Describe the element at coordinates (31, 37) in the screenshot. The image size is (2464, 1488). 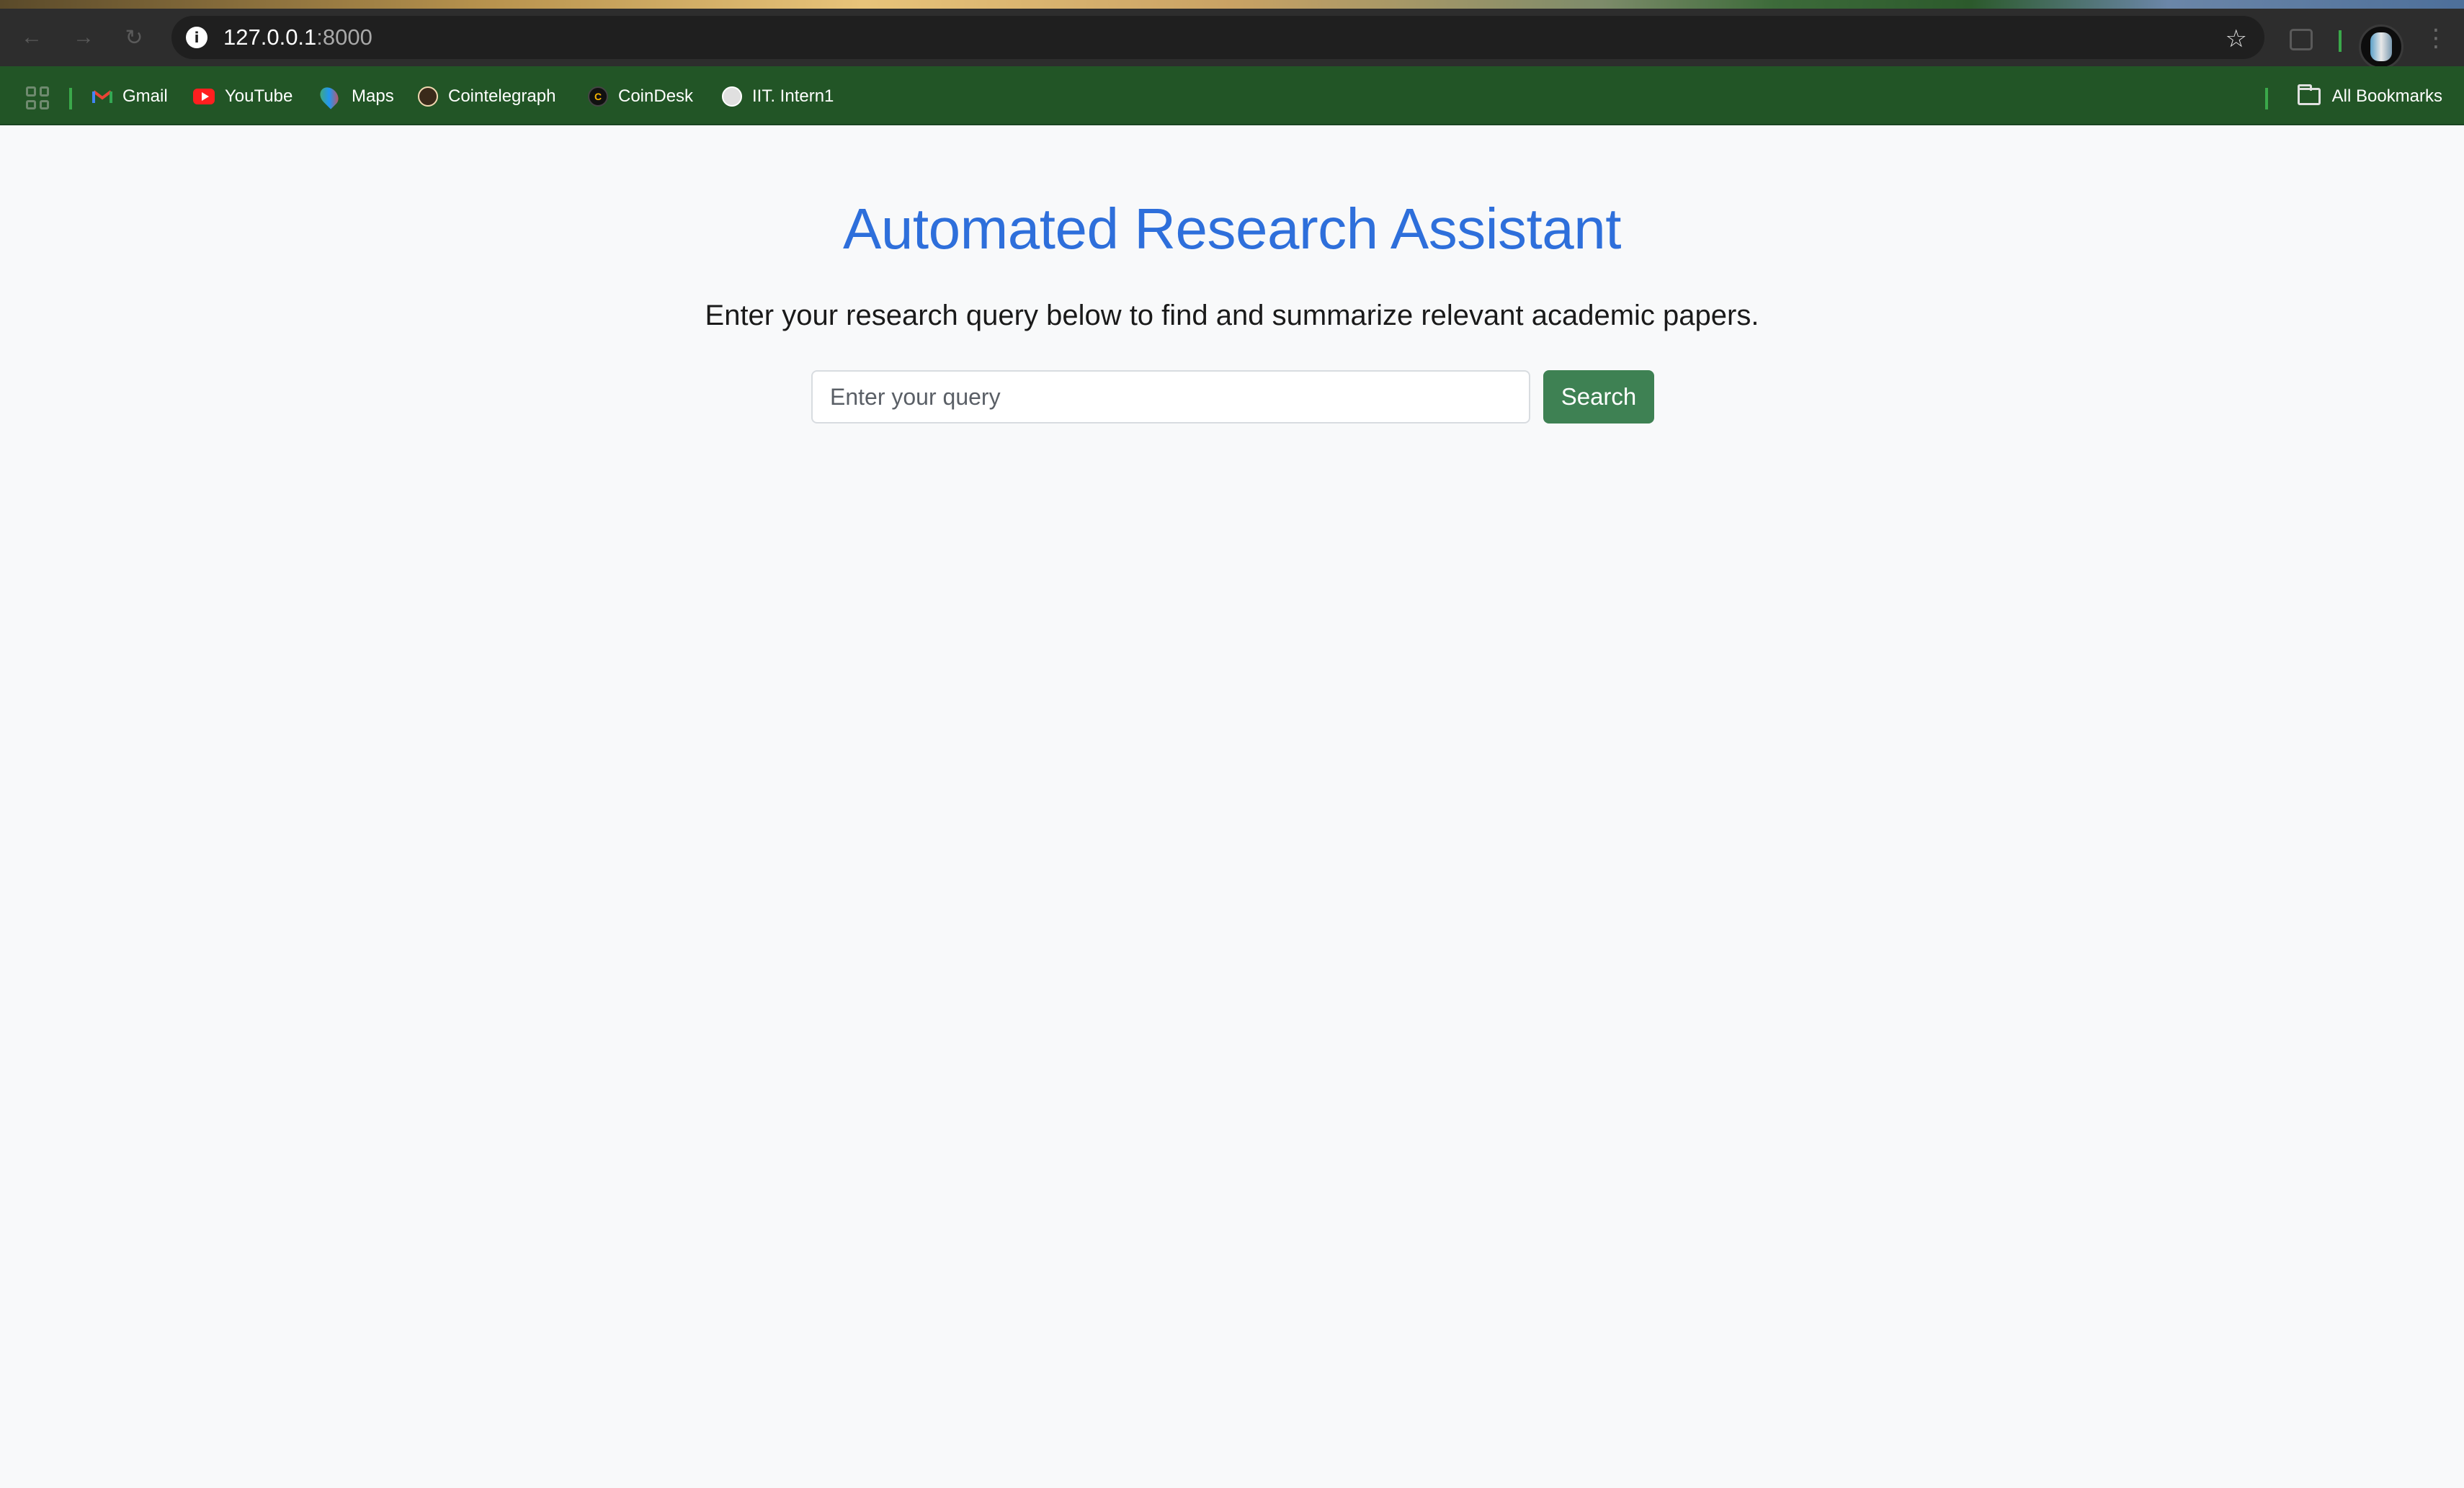
I see `back-arrow-icon: ←` at that location.